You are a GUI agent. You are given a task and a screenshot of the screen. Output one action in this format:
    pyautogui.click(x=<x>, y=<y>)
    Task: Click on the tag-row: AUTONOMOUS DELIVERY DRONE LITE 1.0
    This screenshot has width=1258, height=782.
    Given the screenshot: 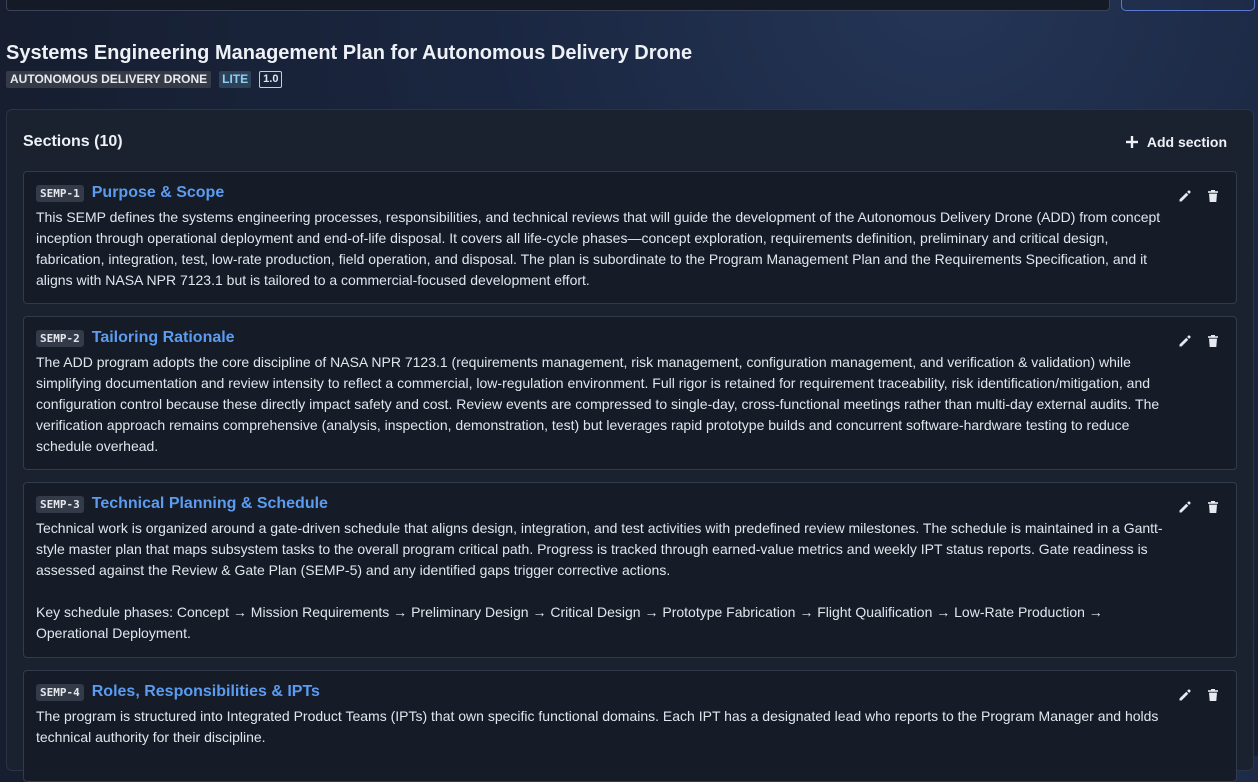 What is the action you would take?
    pyautogui.click(x=144, y=79)
    